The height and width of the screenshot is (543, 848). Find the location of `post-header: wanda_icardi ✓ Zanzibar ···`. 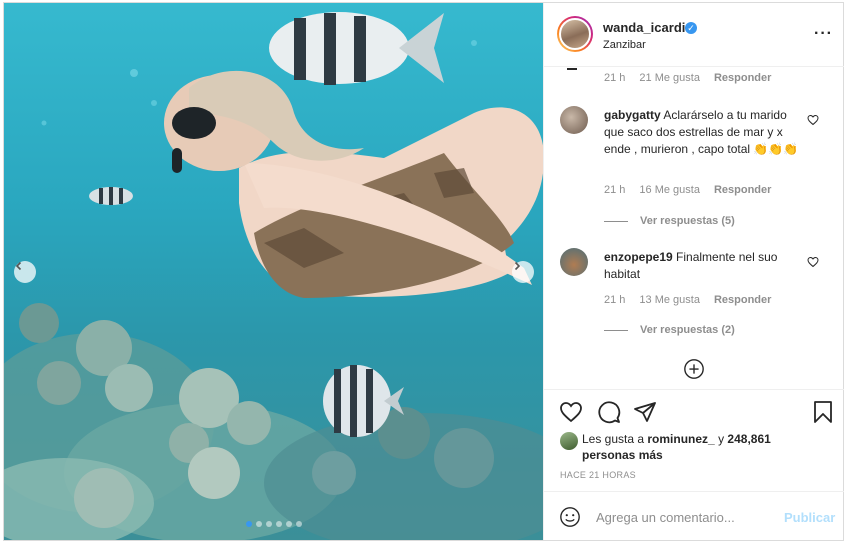

post-header: wanda_icardi ✓ Zanzibar ··· is located at coordinates (694, 35).